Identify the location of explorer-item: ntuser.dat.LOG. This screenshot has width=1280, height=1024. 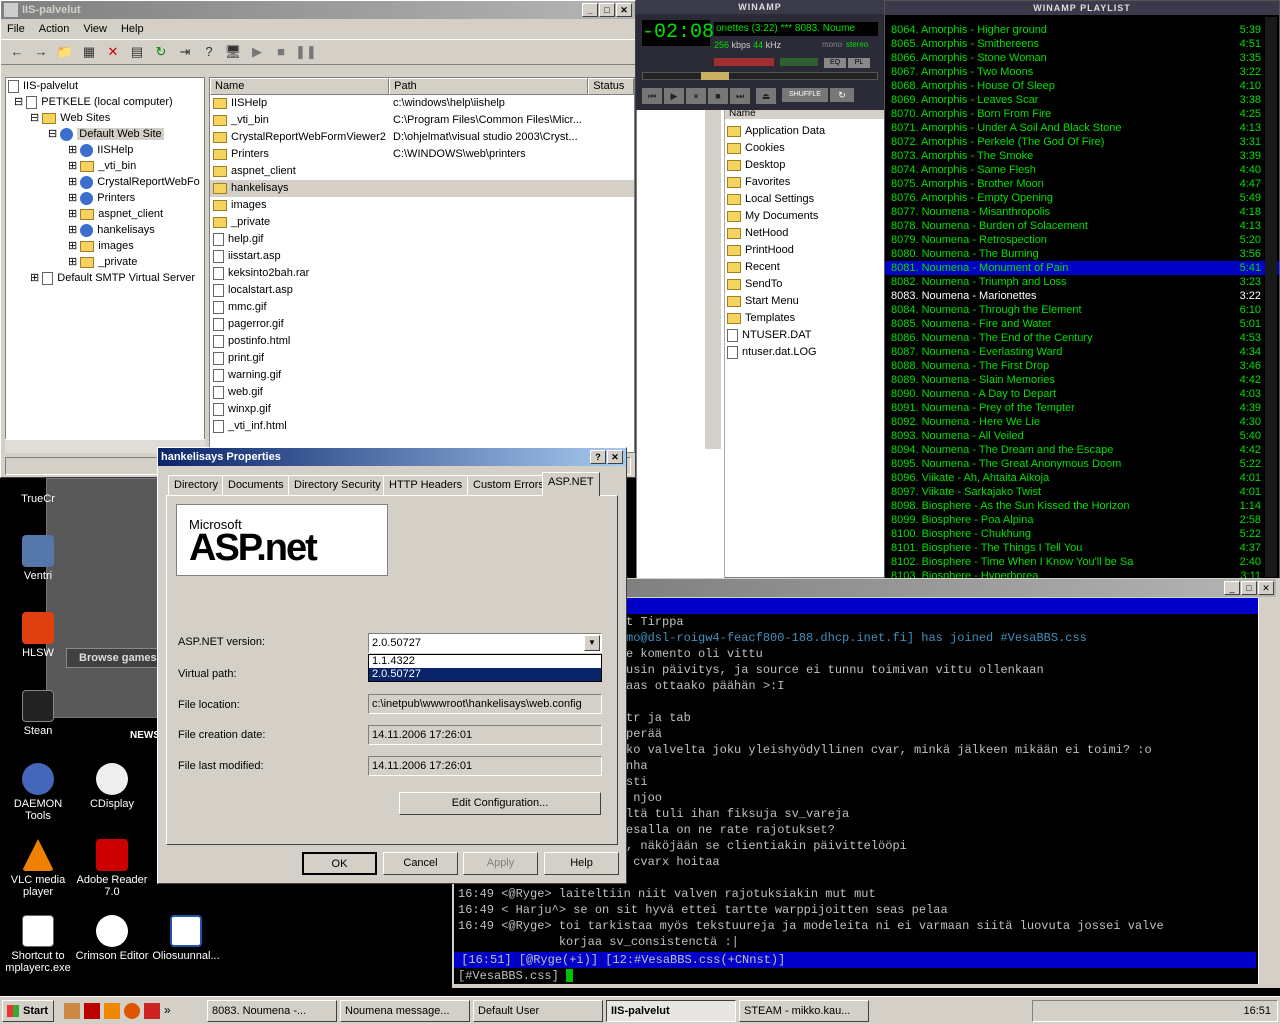
(805, 352).